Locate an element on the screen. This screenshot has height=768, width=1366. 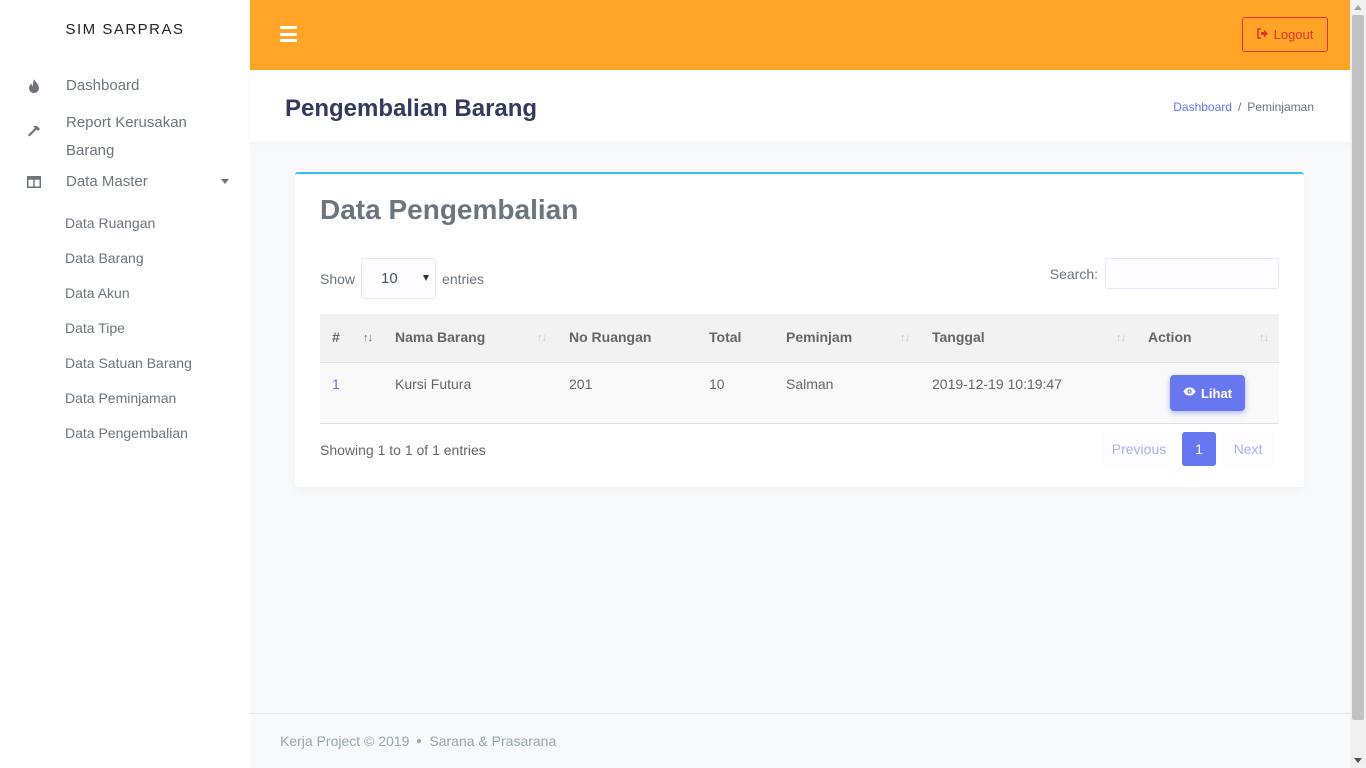
cell-tanggal: 2019-12-19 10:19:47 is located at coordinates (997, 384).